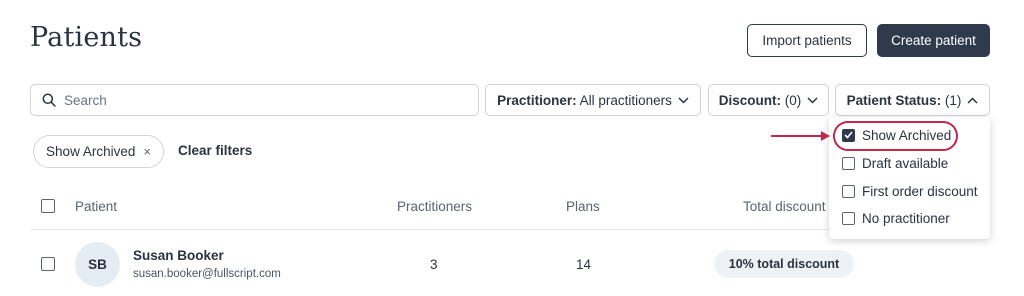 Image resolution: width=1024 pixels, height=296 pixels. I want to click on menu-item-label: No practitioner, so click(906, 218).